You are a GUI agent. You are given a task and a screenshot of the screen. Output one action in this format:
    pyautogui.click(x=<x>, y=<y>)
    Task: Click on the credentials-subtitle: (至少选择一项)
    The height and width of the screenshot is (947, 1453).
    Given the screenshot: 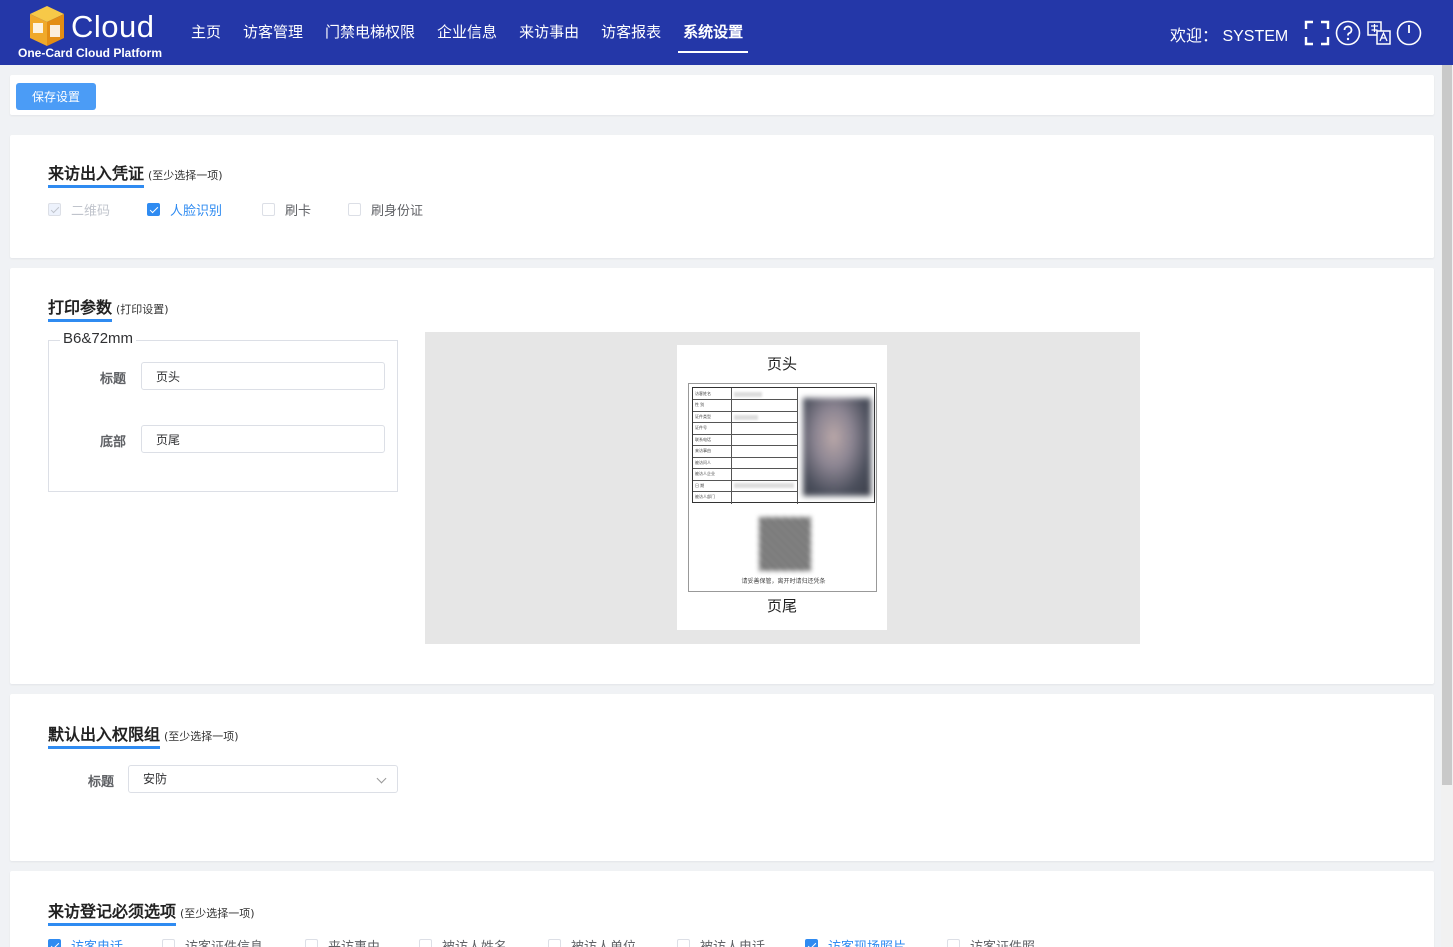 What is the action you would take?
    pyautogui.click(x=185, y=175)
    